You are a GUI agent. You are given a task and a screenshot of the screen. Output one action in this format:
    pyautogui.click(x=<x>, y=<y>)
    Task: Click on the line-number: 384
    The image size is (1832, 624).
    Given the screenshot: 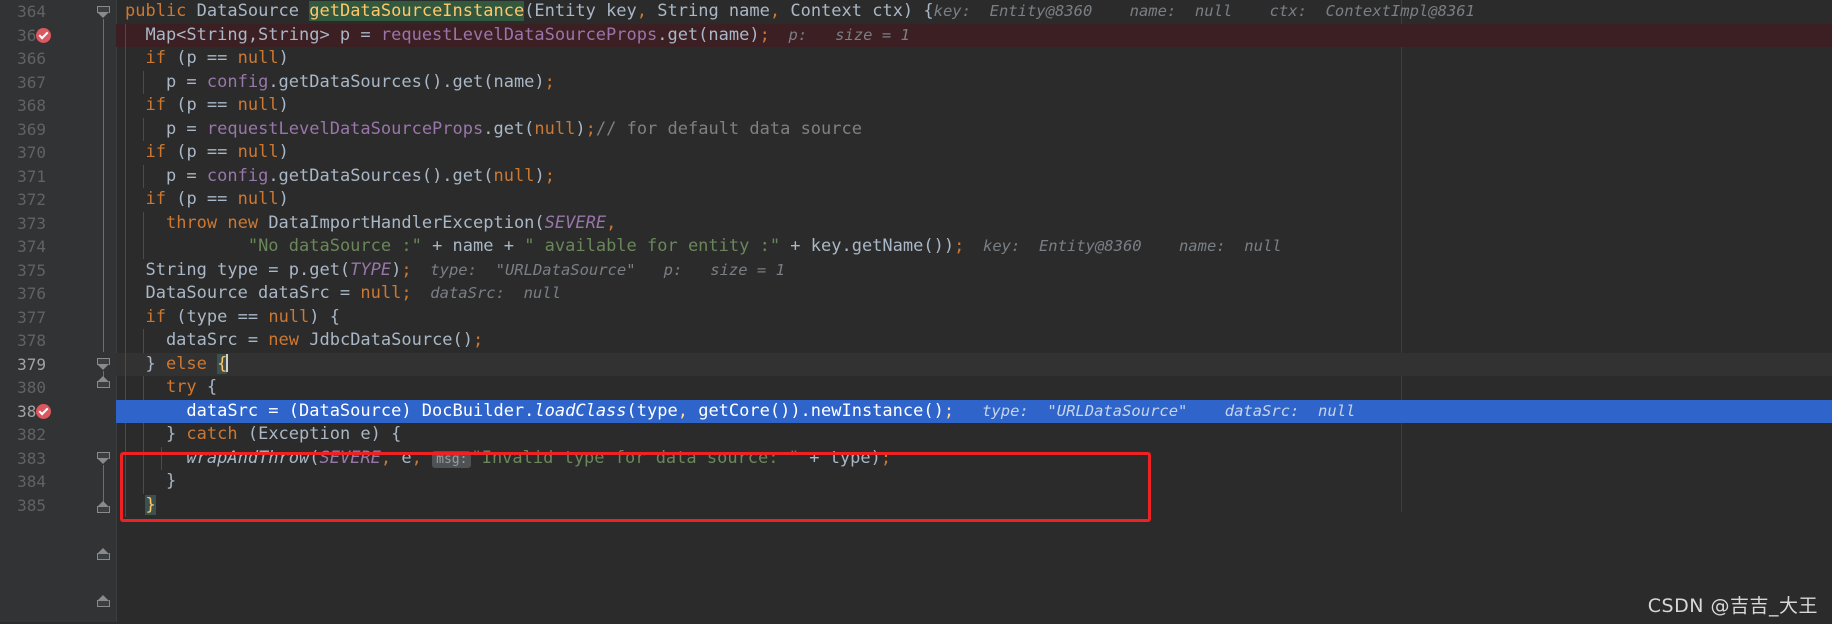 What is the action you would take?
    pyautogui.click(x=31, y=481)
    